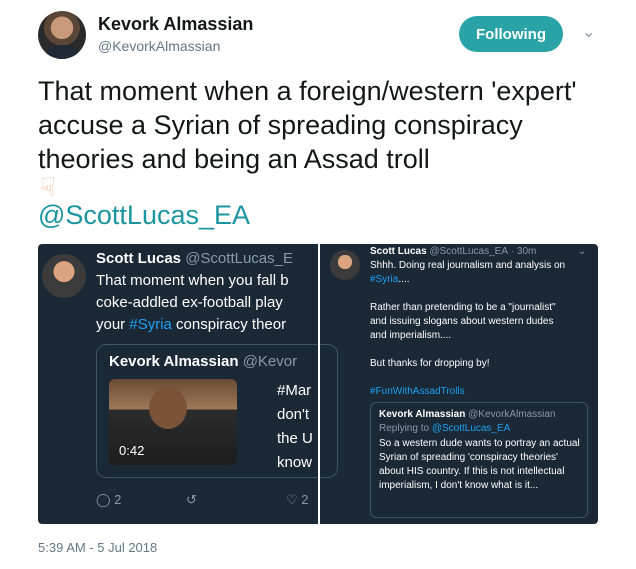 The height and width of the screenshot is (569, 636). Describe the element at coordinates (417, 391) in the screenshot. I see `right-line: #FunWithAssadTrolls` at that location.